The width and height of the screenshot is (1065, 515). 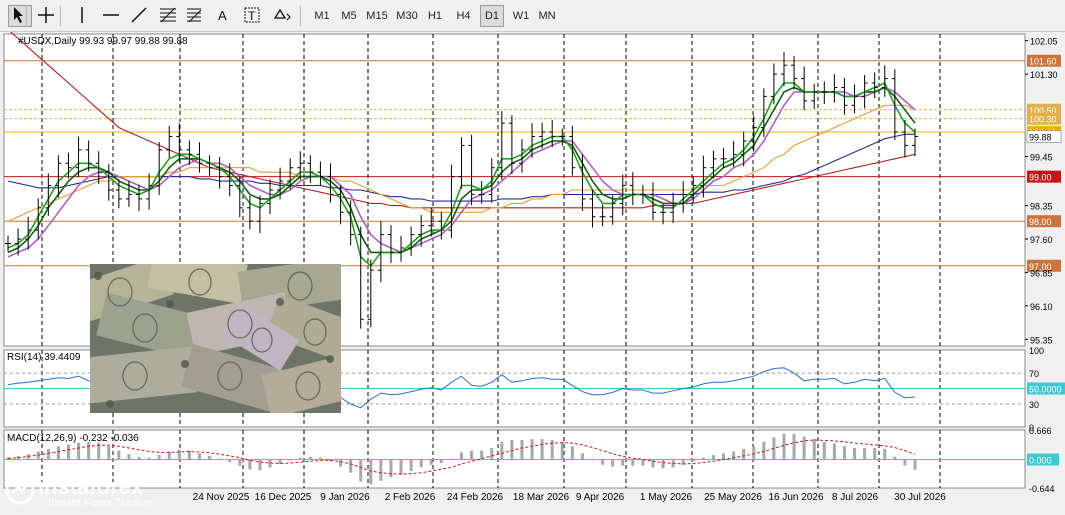 I want to click on timeframe-m1-button: M1, so click(x=322, y=16).